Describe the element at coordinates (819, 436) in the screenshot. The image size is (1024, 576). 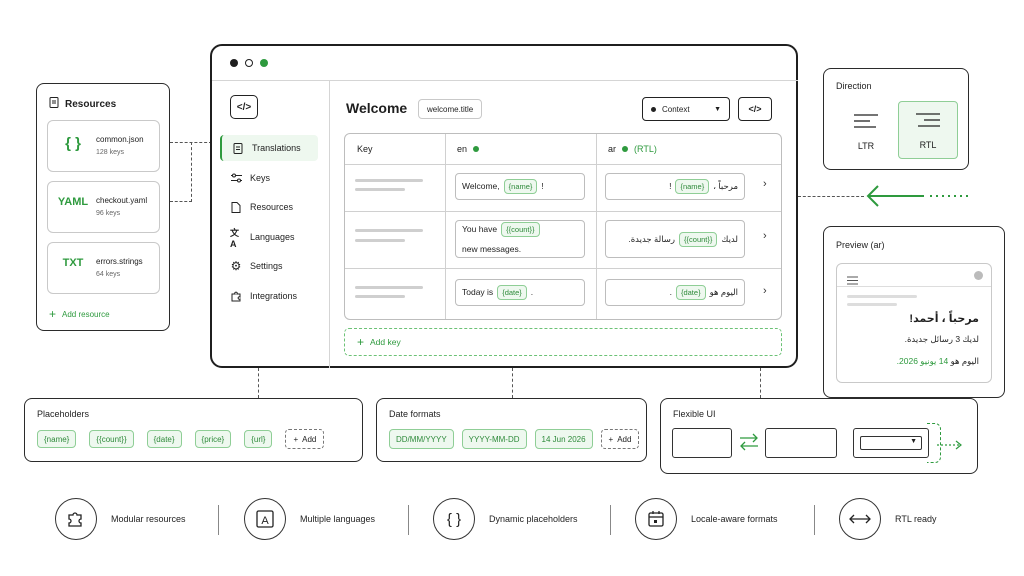
I see `flexible-ui-panel: Flexible UI ▼` at that location.